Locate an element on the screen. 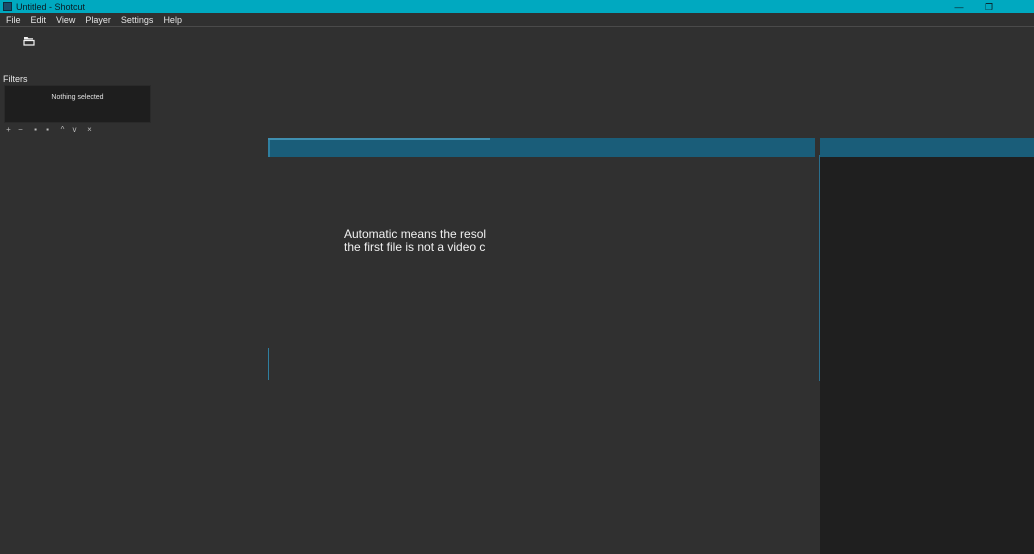 This screenshot has height=554, width=1034. minimize-button: — is located at coordinates (959, 6).